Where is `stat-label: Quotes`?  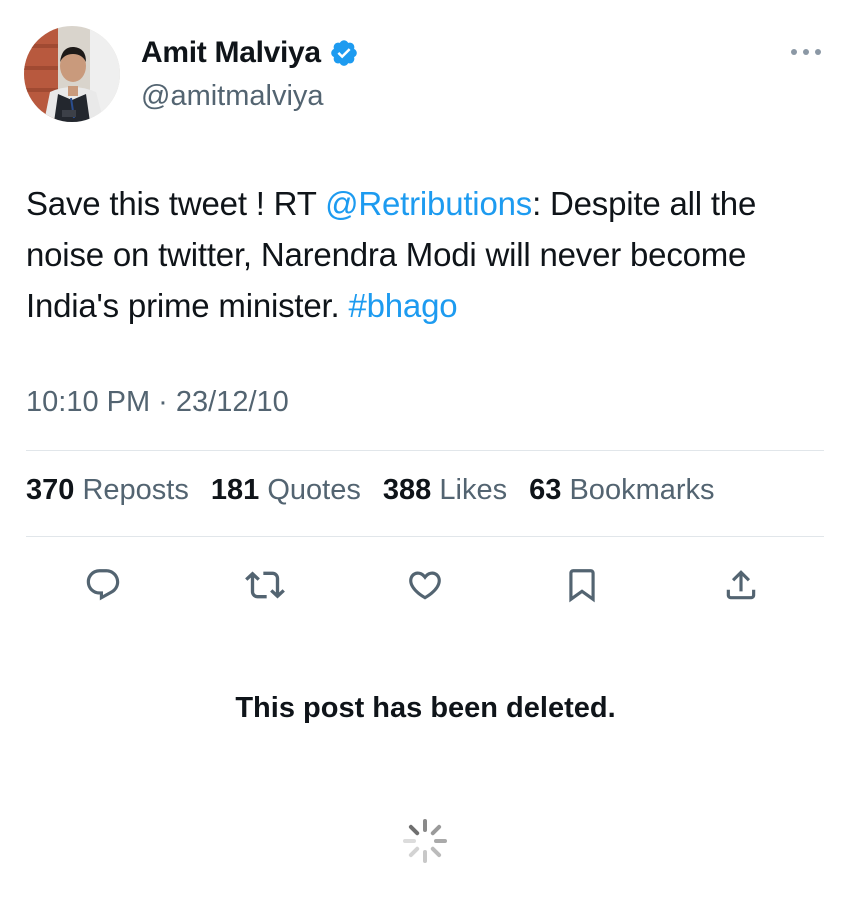
stat-label: Quotes is located at coordinates (314, 490).